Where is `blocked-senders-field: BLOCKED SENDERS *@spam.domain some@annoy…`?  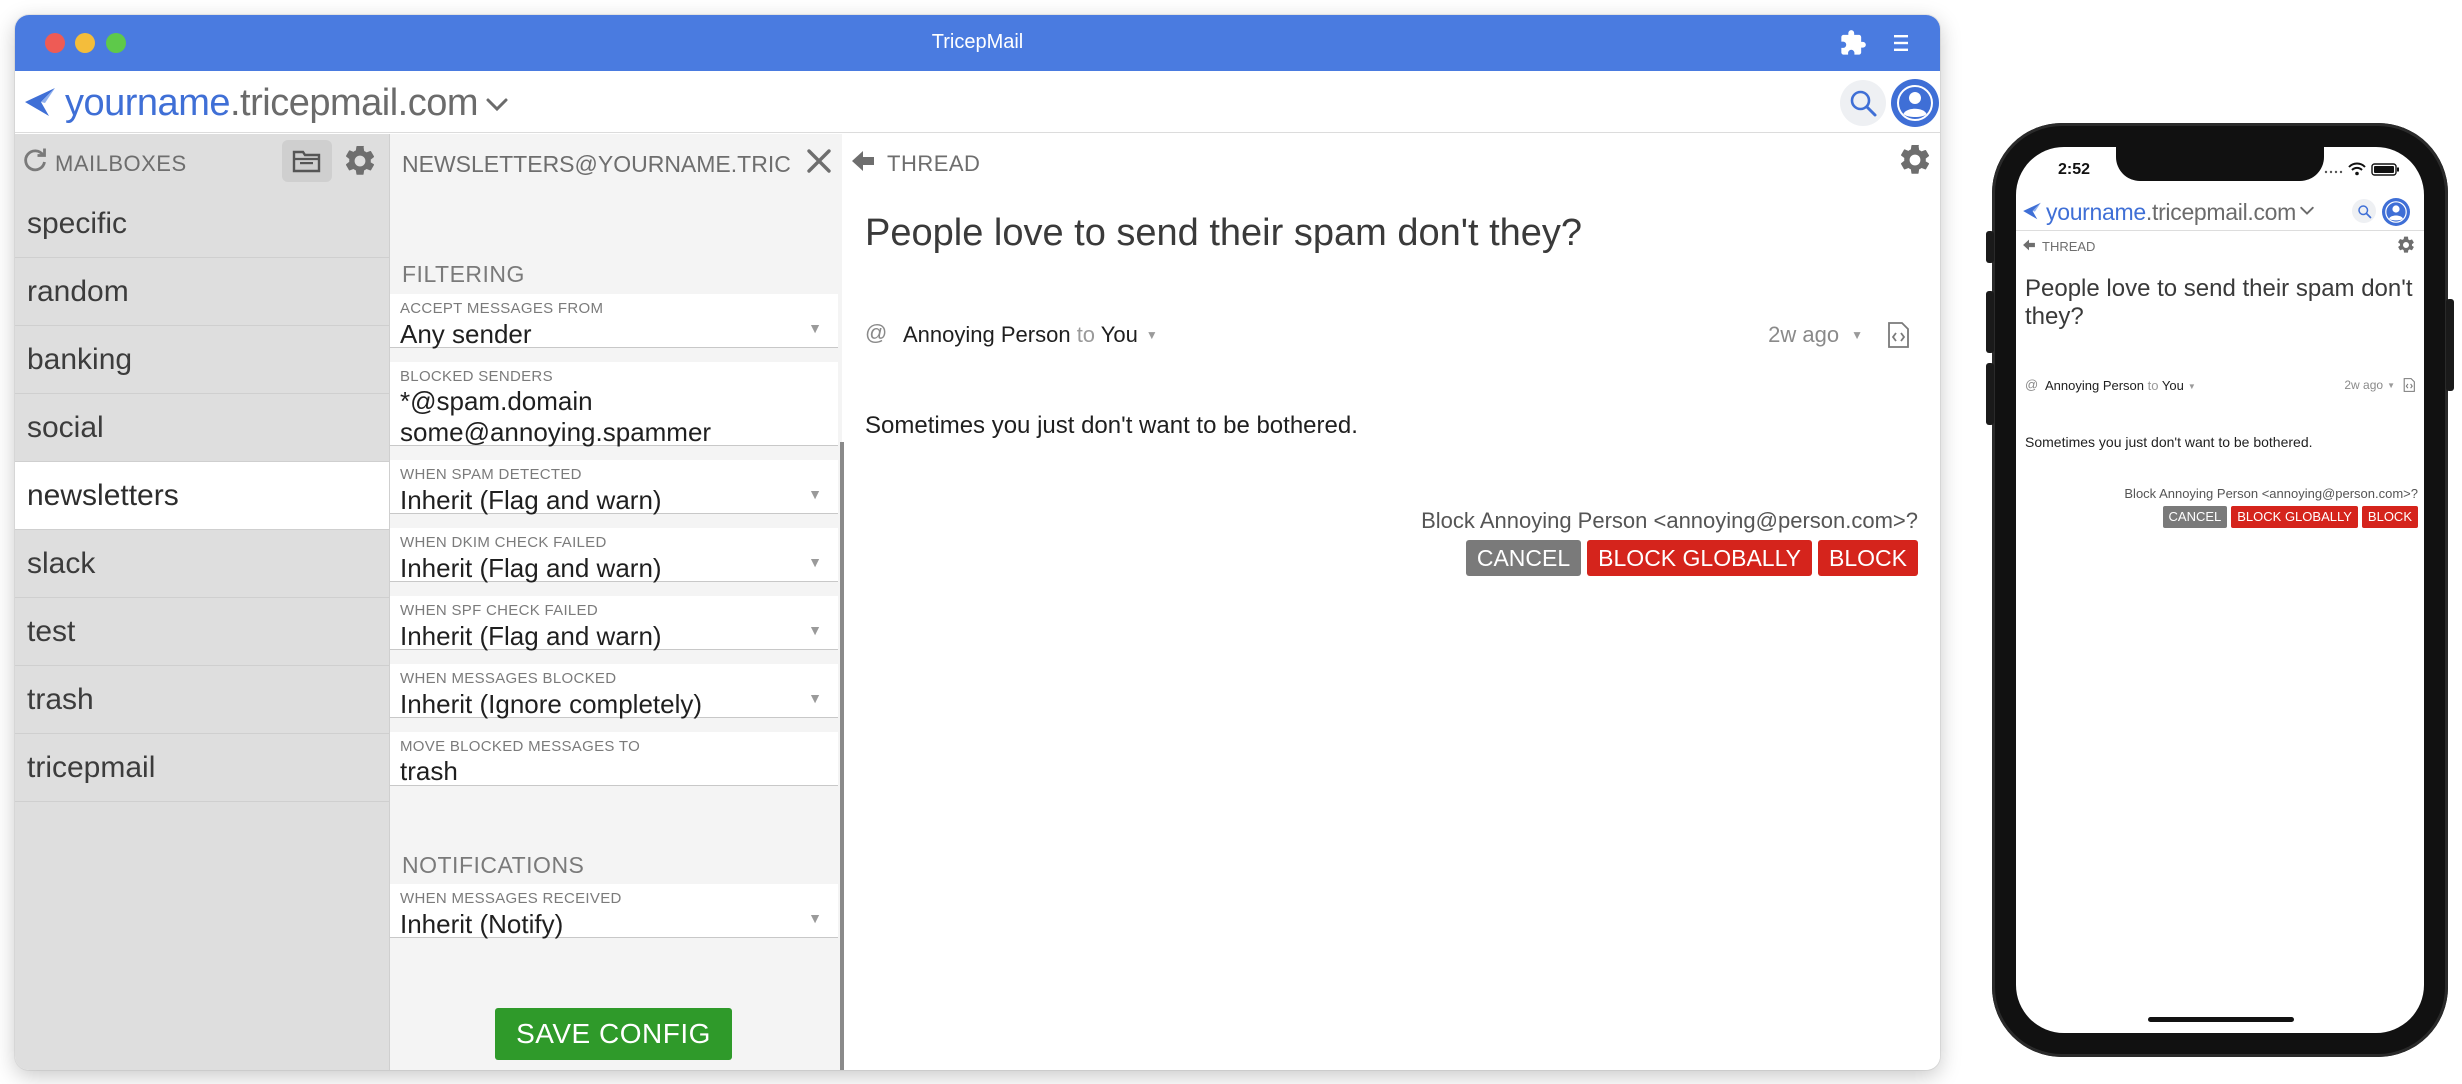 blocked-senders-field: BLOCKED SENDERS *@spam.domain some@annoy… is located at coordinates (614, 404).